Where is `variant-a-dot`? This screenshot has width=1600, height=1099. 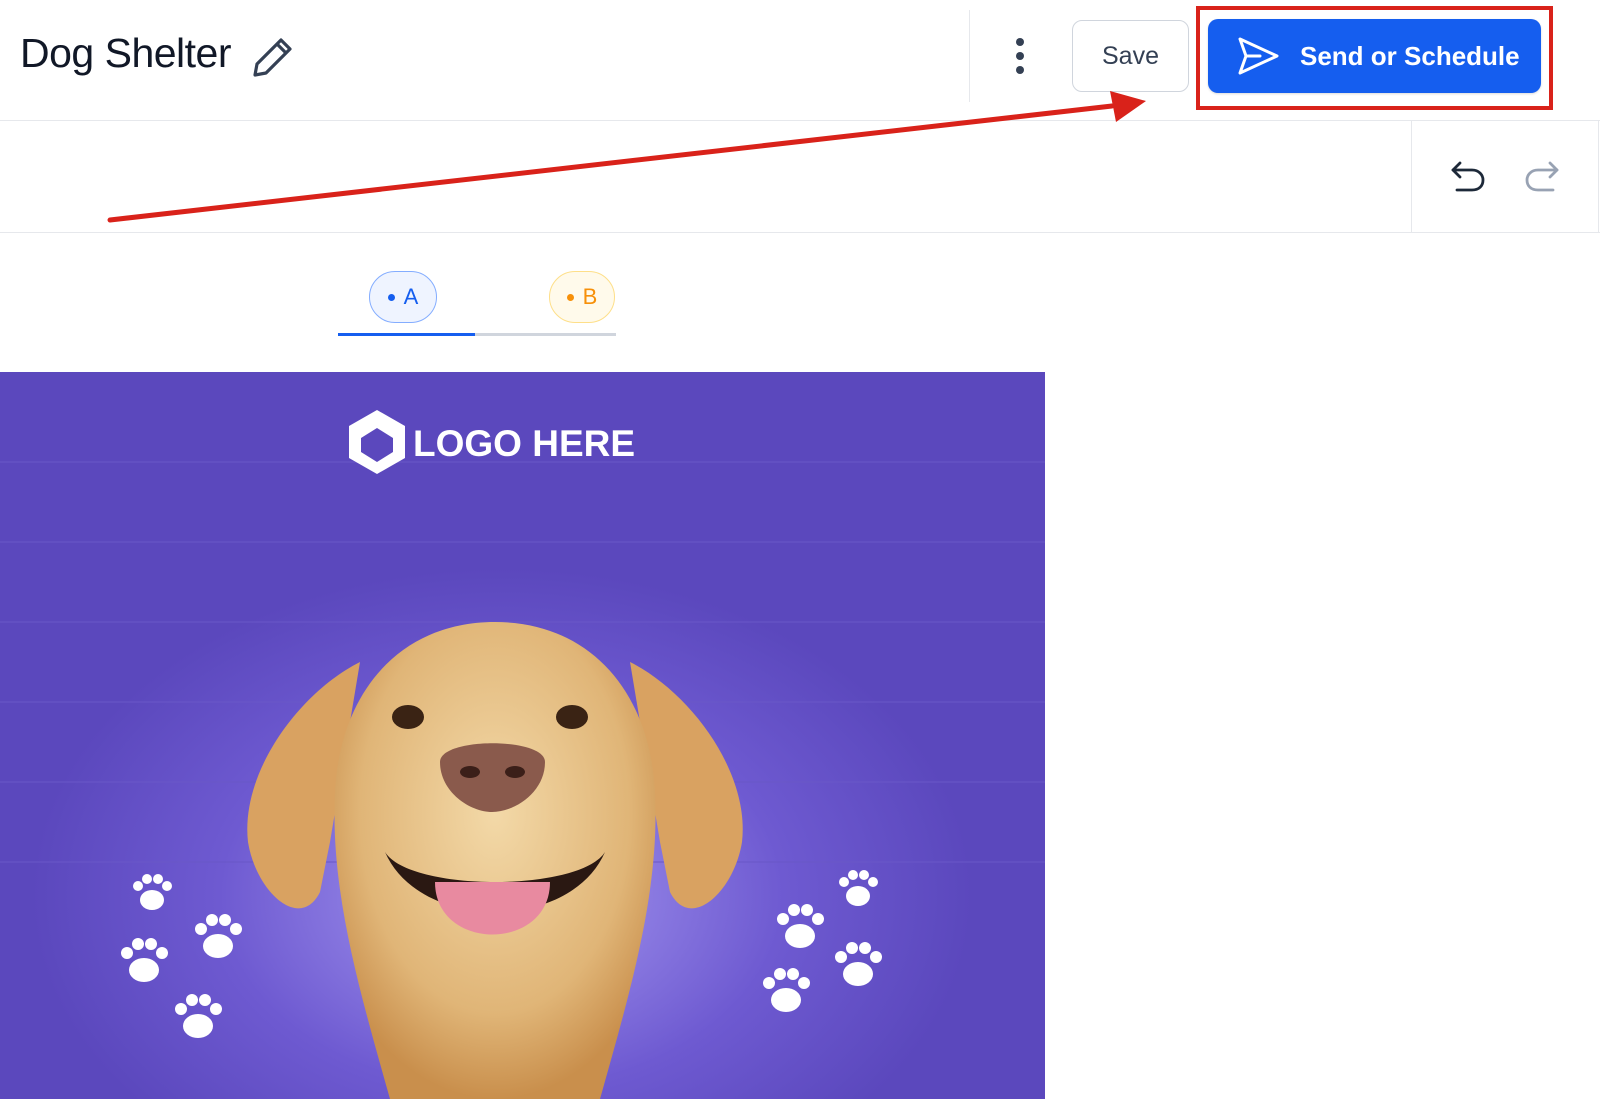
variant-a-dot is located at coordinates (391, 297).